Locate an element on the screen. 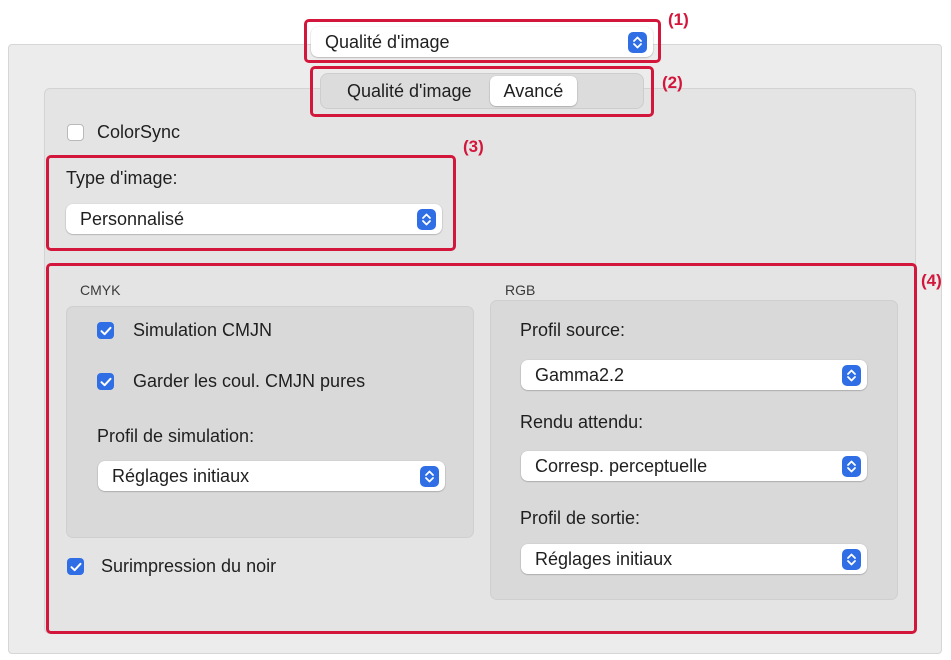  simulation-cmjn-label: Simulation CMJN is located at coordinates (203, 330).